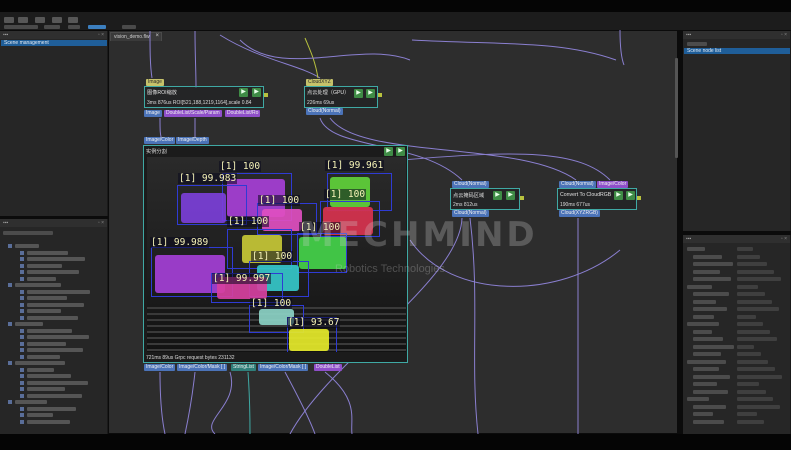  What do you see at coordinates (157, 36) in the screenshot?
I see `close-icon: ×` at bounding box center [157, 36].